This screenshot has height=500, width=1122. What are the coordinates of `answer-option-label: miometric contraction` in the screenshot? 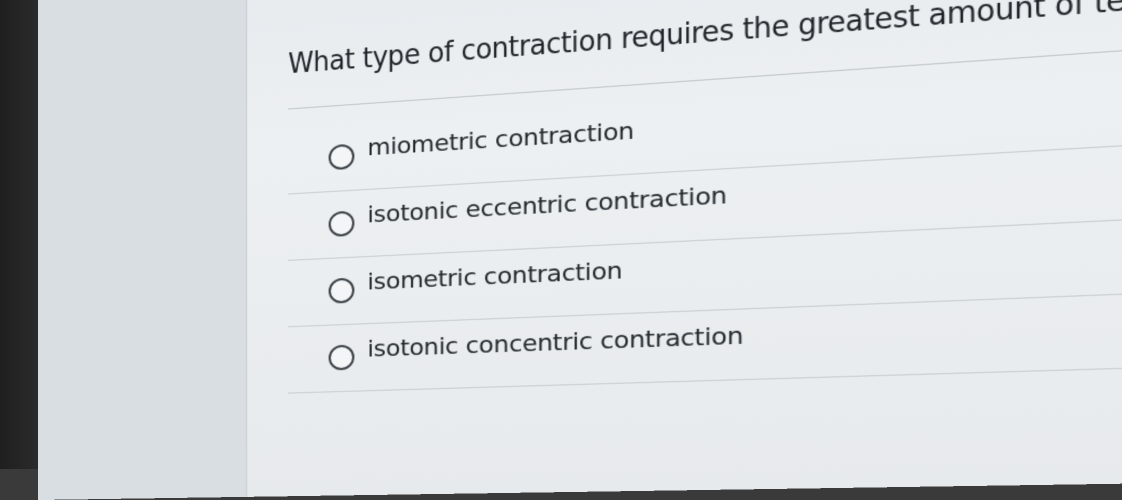 It's located at (500, 140).